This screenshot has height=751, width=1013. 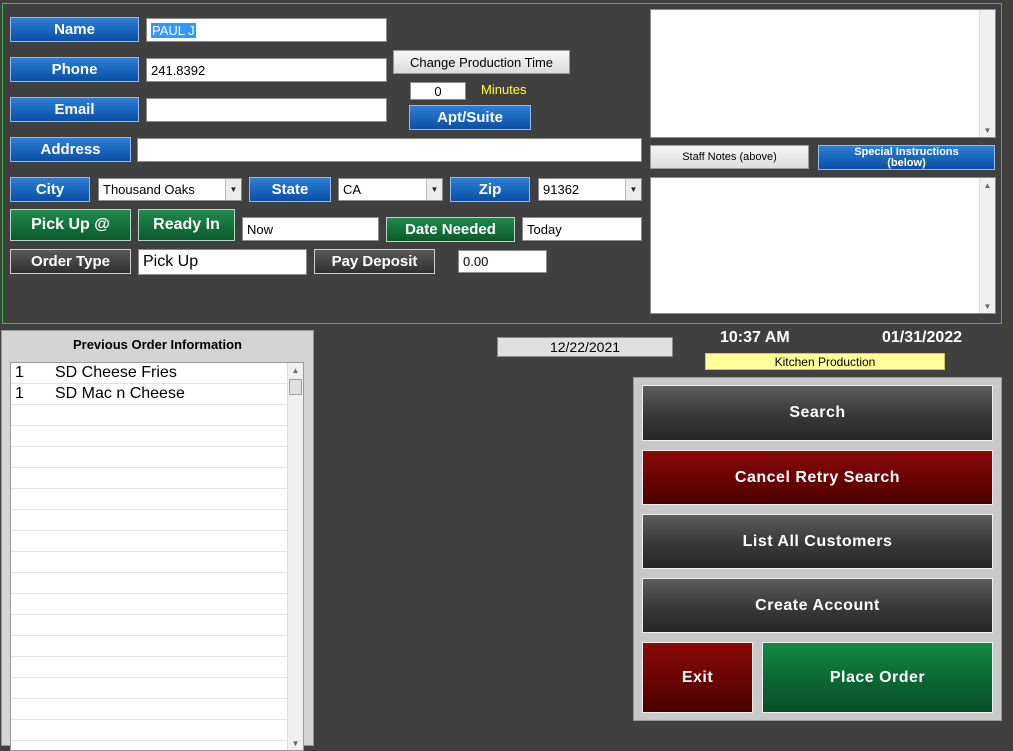 I want to click on special-instructions-sublabel: (below), so click(x=906, y=162).